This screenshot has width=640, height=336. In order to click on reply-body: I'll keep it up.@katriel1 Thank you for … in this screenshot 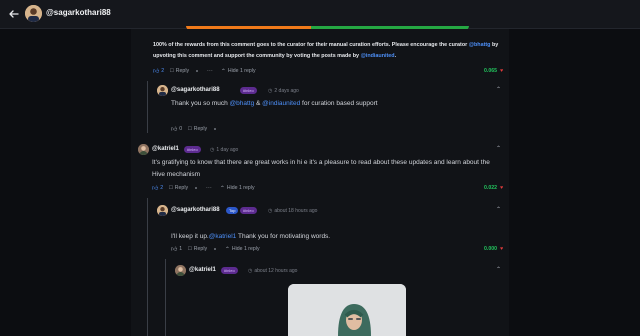, I will do `click(331, 237)`.